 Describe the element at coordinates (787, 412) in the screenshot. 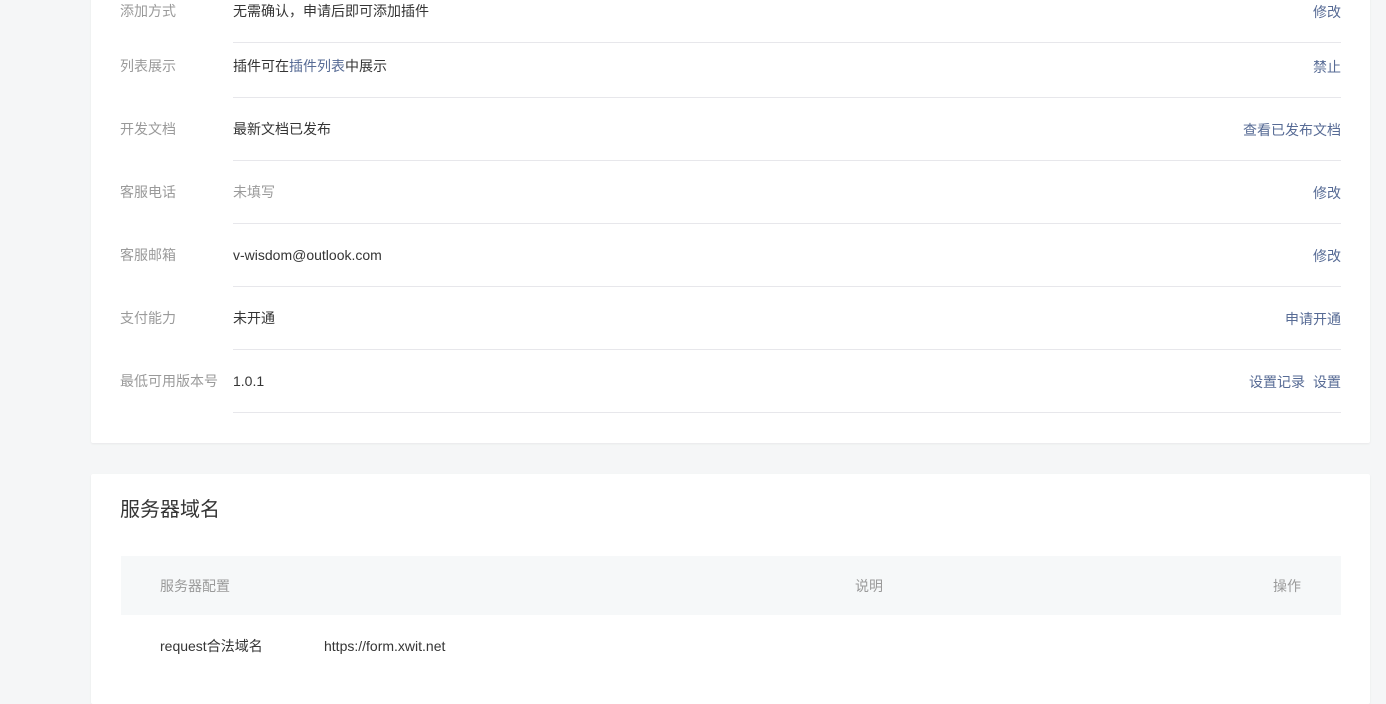

I see `row-divider` at that location.